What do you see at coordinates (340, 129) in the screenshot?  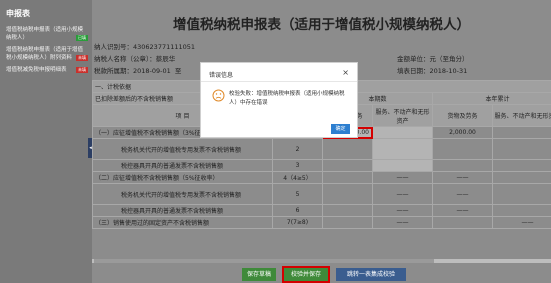 I see `ok-button: 确定` at bounding box center [340, 129].